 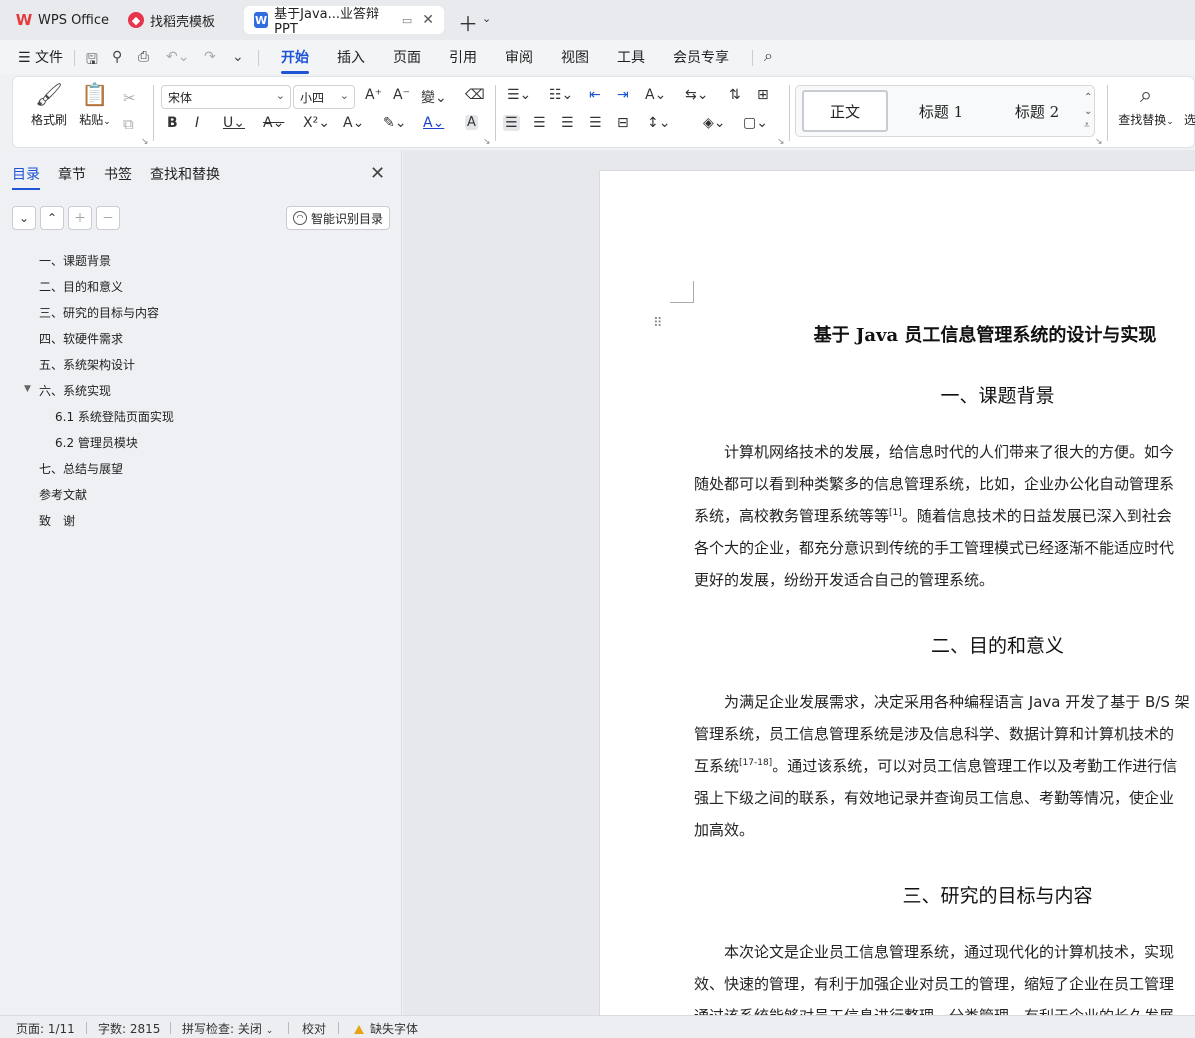 What do you see at coordinates (511, 123) in the screenshot?
I see `align-left-icon: ☰` at bounding box center [511, 123].